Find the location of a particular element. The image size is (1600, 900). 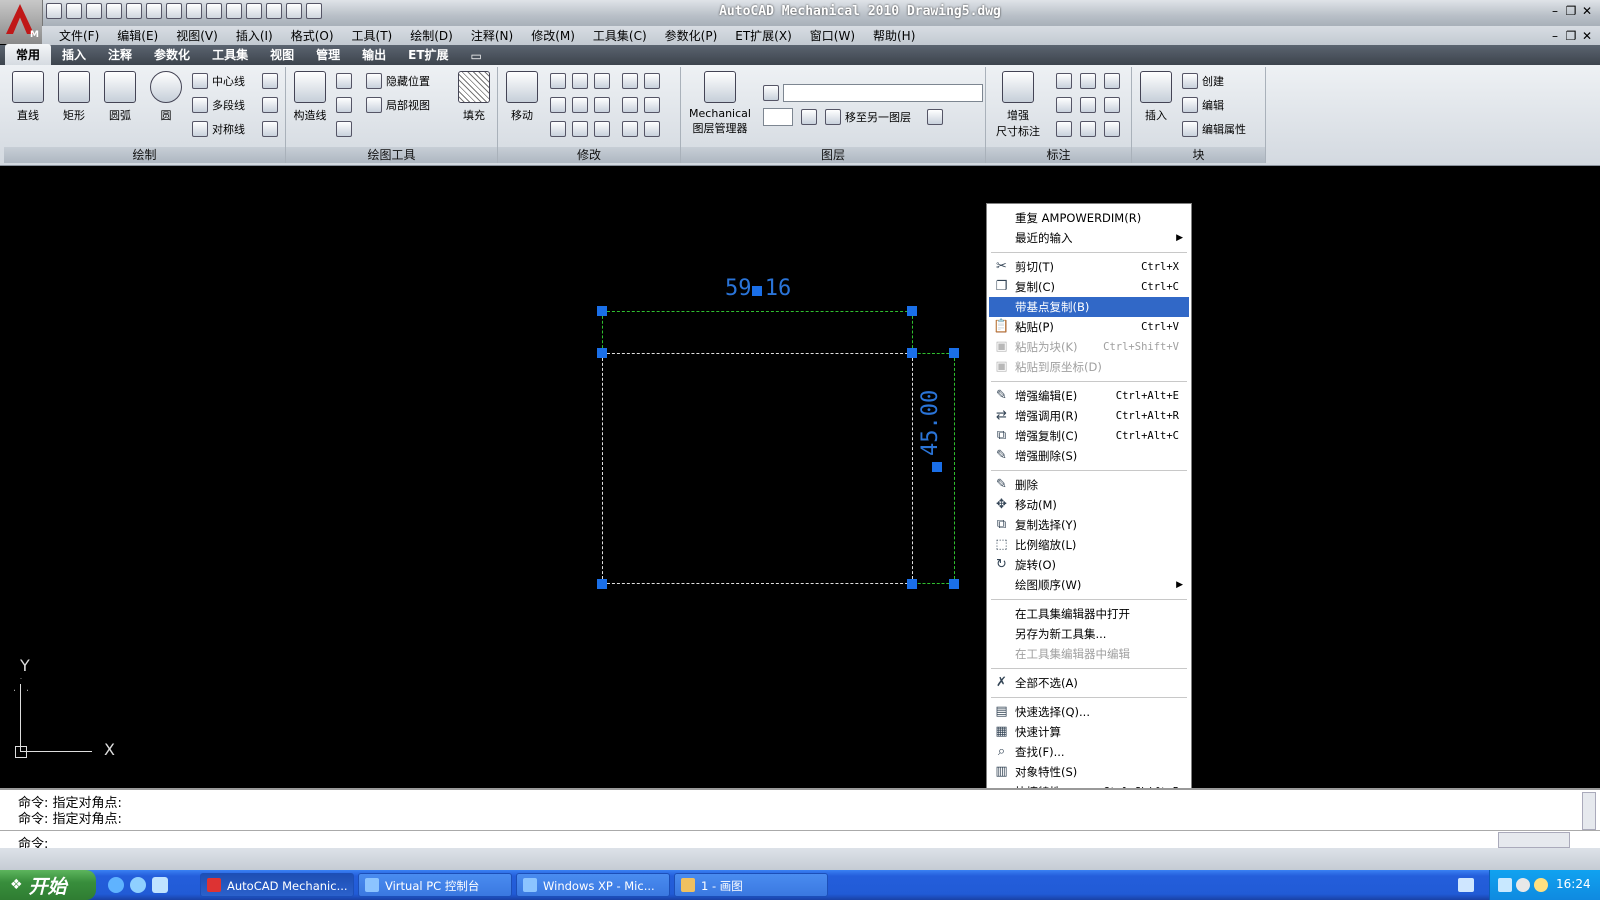

doc-close-button: ✕ is located at coordinates (1587, 36).